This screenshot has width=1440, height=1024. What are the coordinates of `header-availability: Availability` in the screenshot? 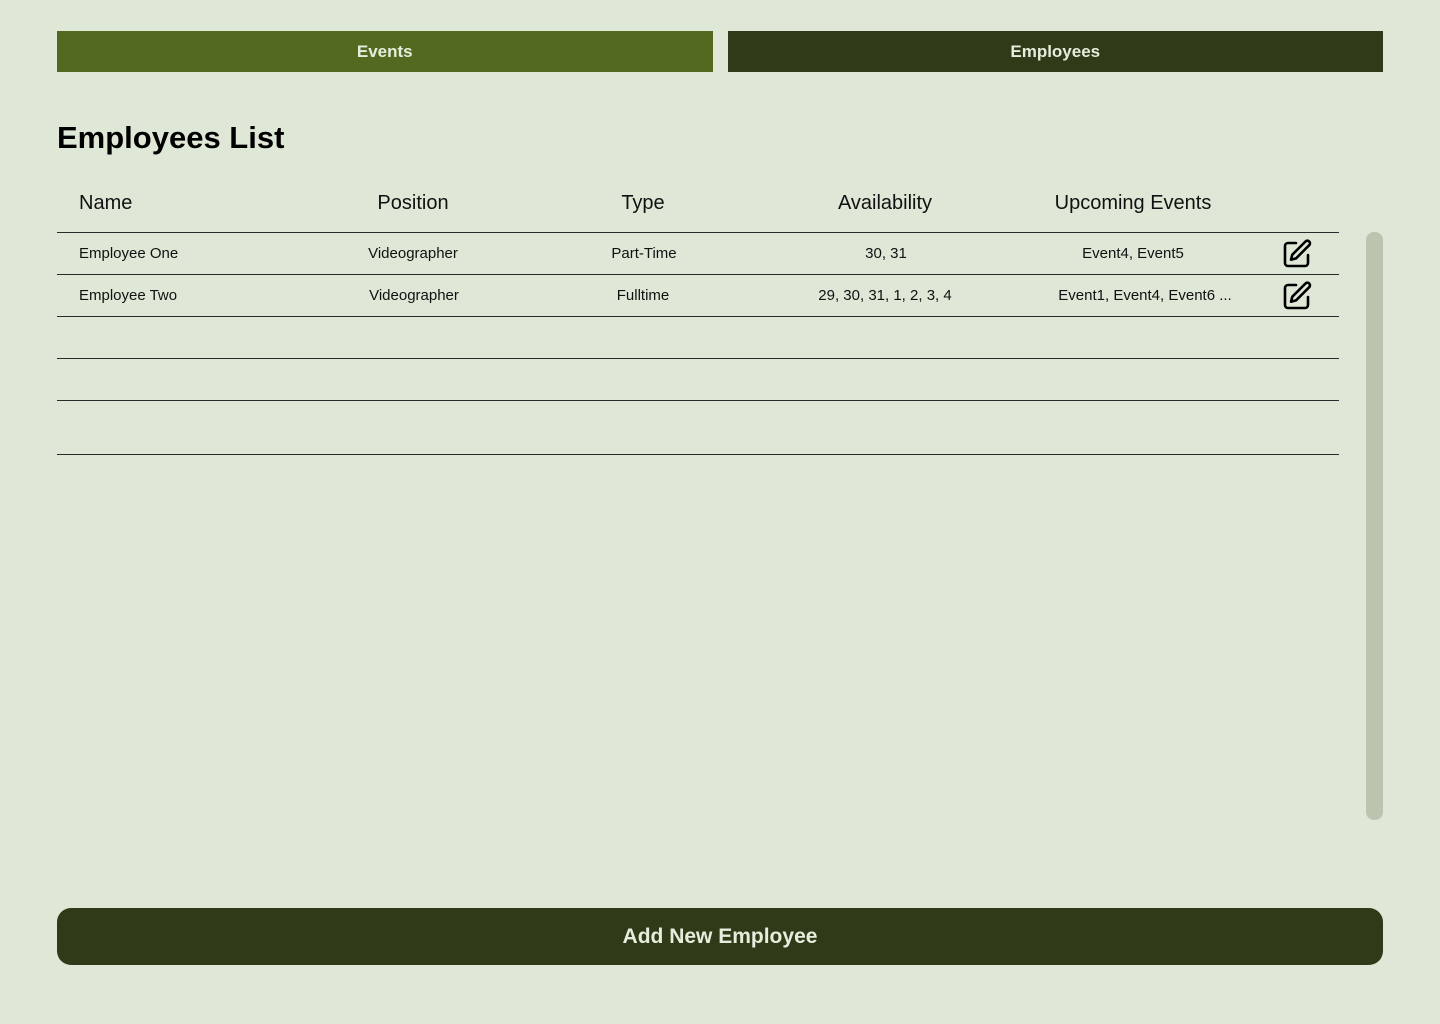 It's located at (885, 203).